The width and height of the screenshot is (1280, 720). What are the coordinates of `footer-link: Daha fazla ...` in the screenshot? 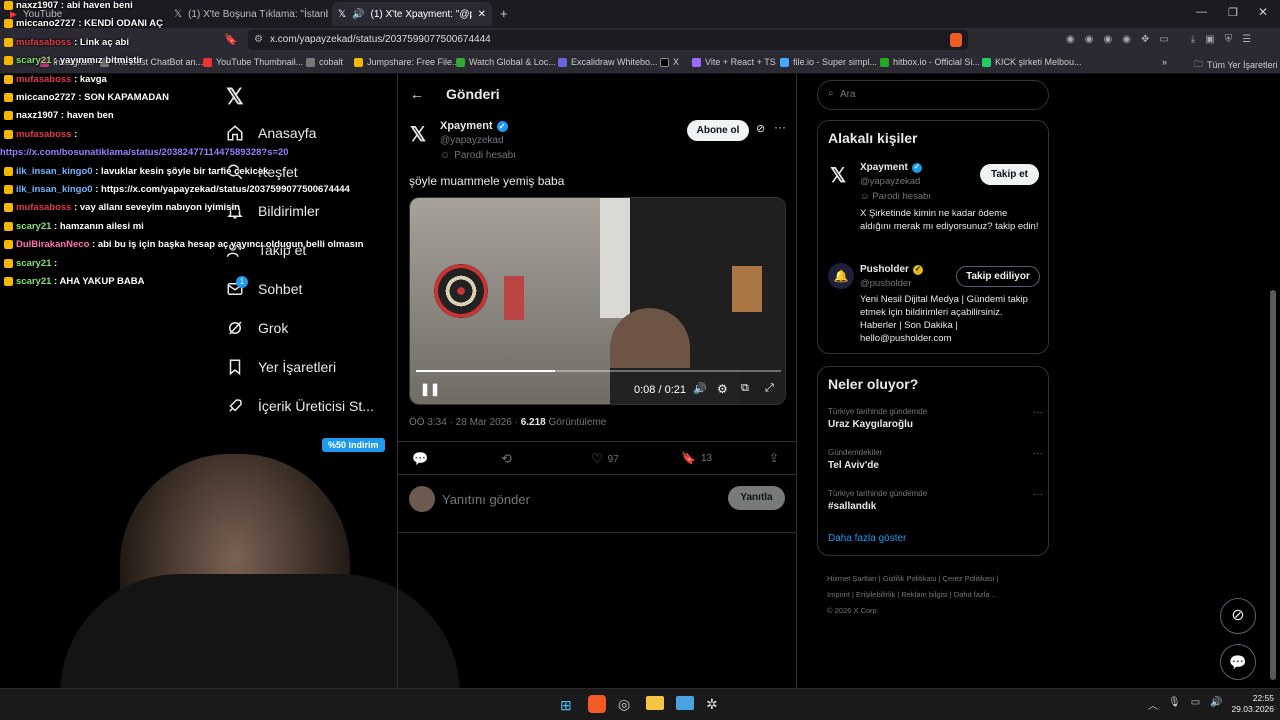 It's located at (976, 594).